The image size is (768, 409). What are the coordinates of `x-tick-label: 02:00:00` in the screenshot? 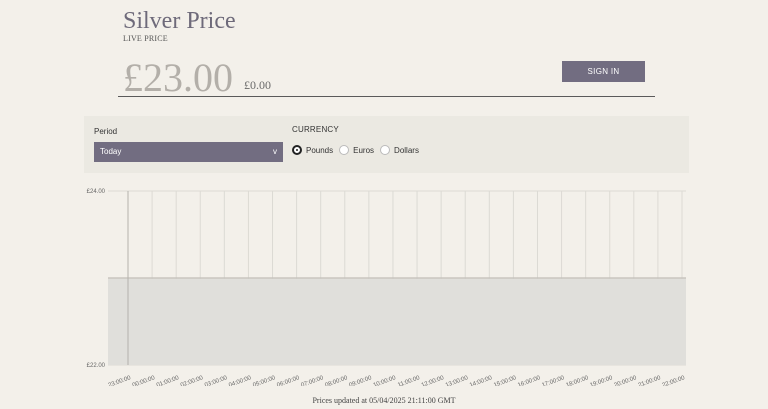 It's located at (192, 380).